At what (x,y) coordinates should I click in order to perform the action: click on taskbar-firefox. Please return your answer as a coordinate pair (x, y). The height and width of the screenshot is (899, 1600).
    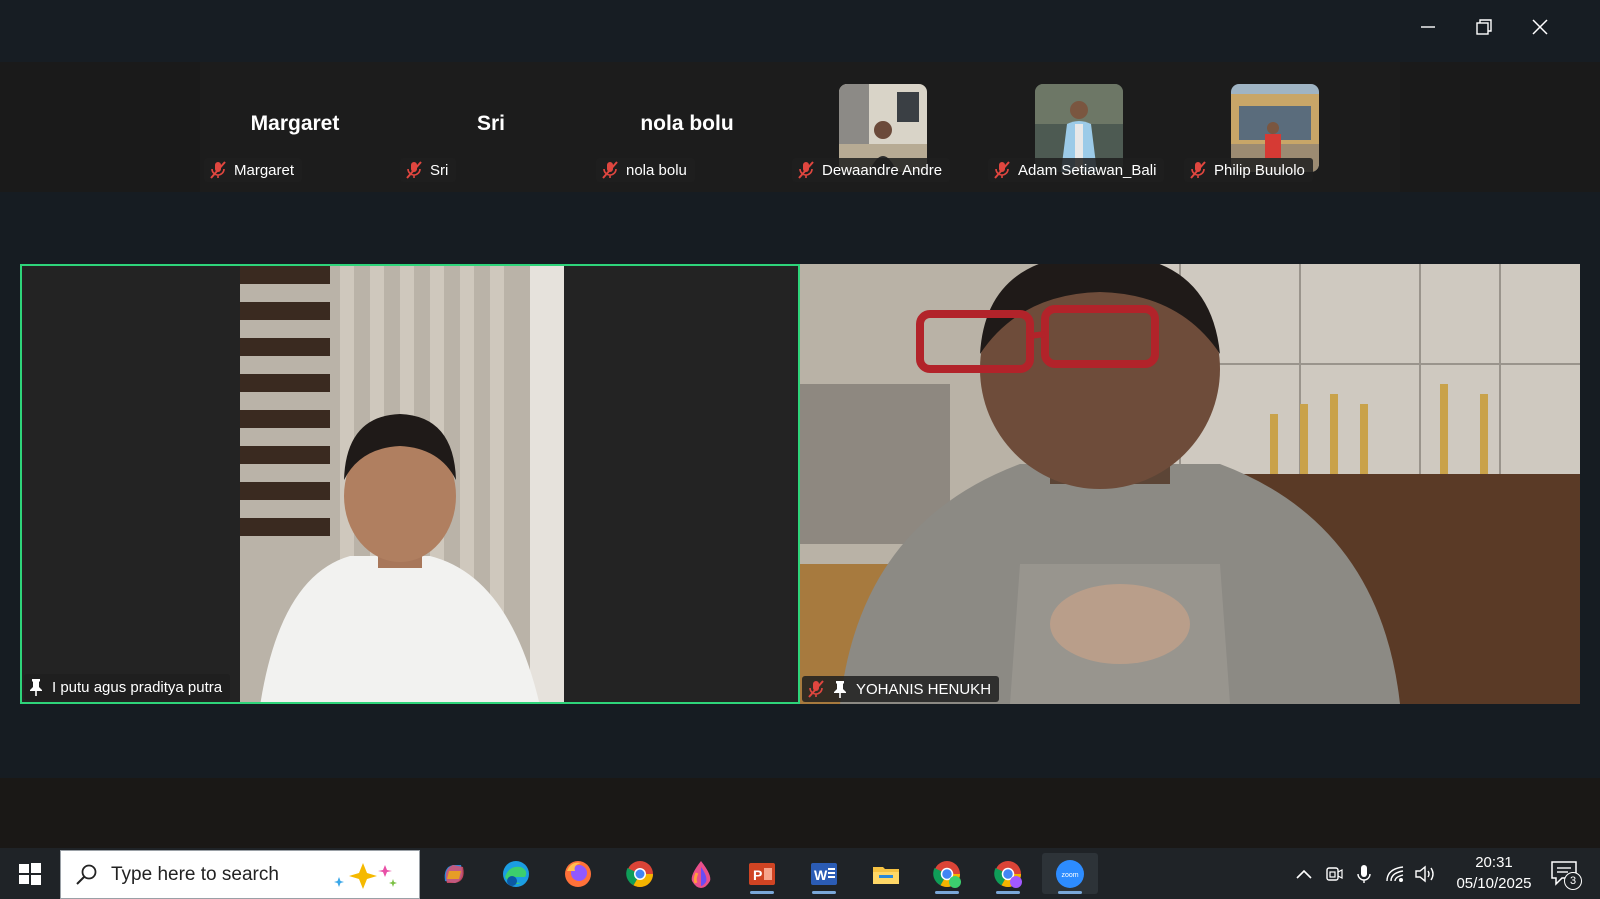
    Looking at the image, I should click on (578, 873).